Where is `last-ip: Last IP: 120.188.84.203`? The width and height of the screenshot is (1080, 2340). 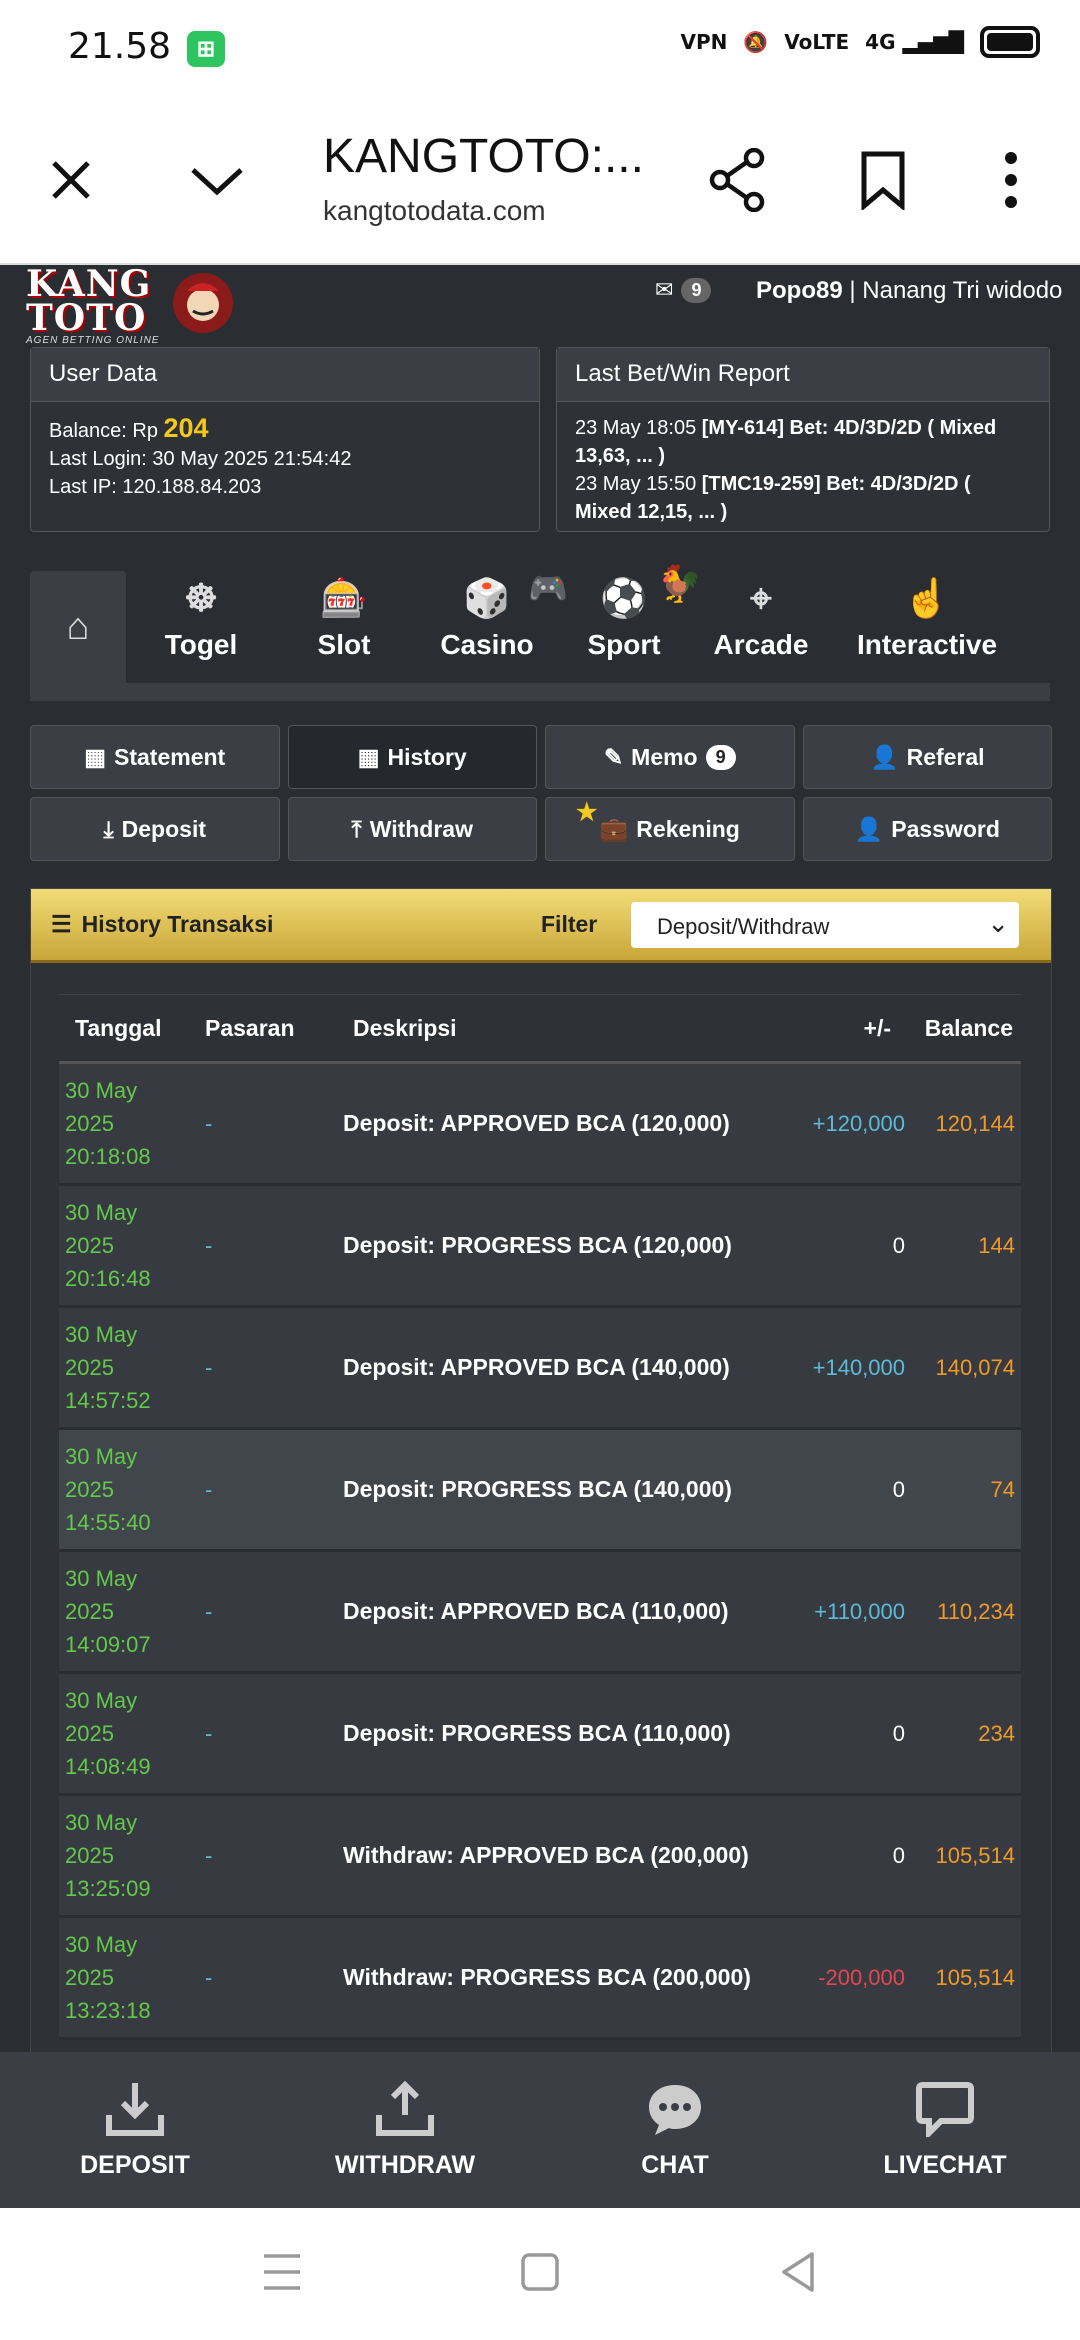
last-ip: Last IP: 120.188.84.203 is located at coordinates (155, 487).